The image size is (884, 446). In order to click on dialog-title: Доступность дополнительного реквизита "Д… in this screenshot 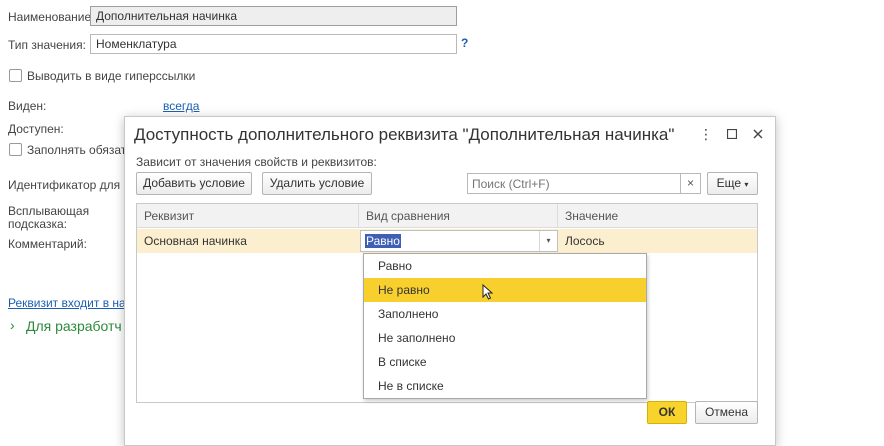, I will do `click(404, 134)`.